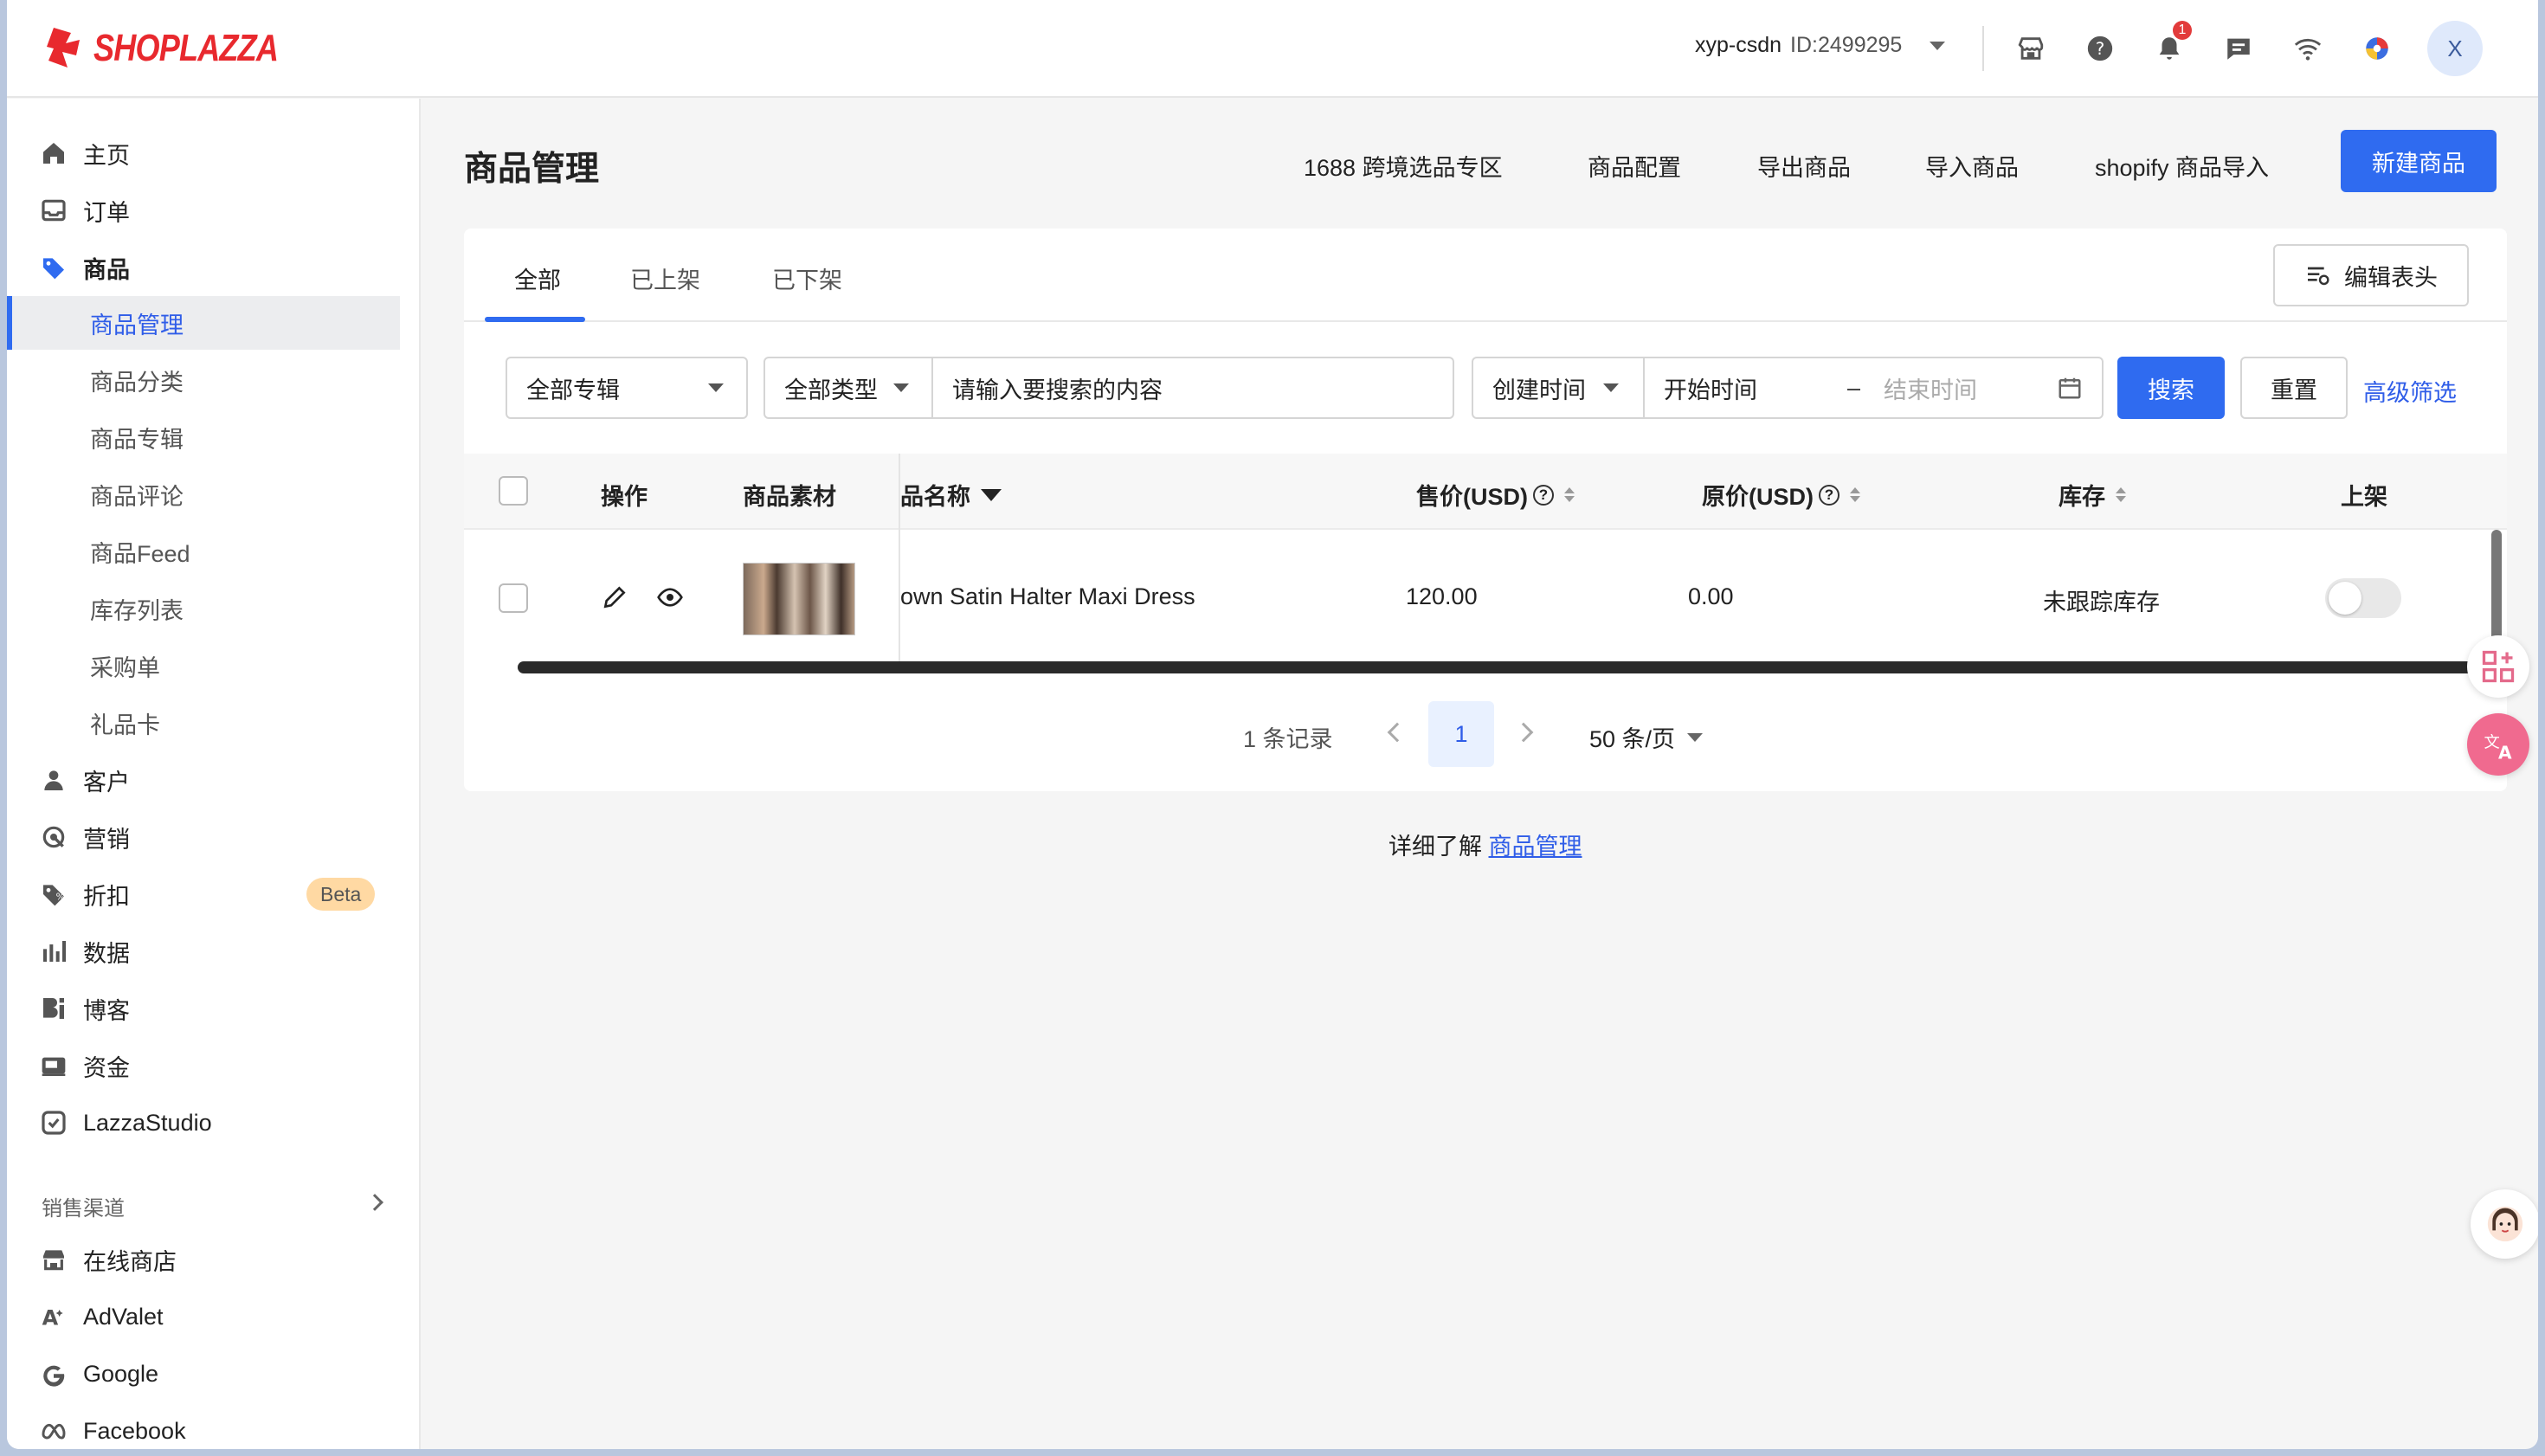 The image size is (2545, 1456). Describe the element at coordinates (54, 267) in the screenshot. I see `tag-icon` at that location.